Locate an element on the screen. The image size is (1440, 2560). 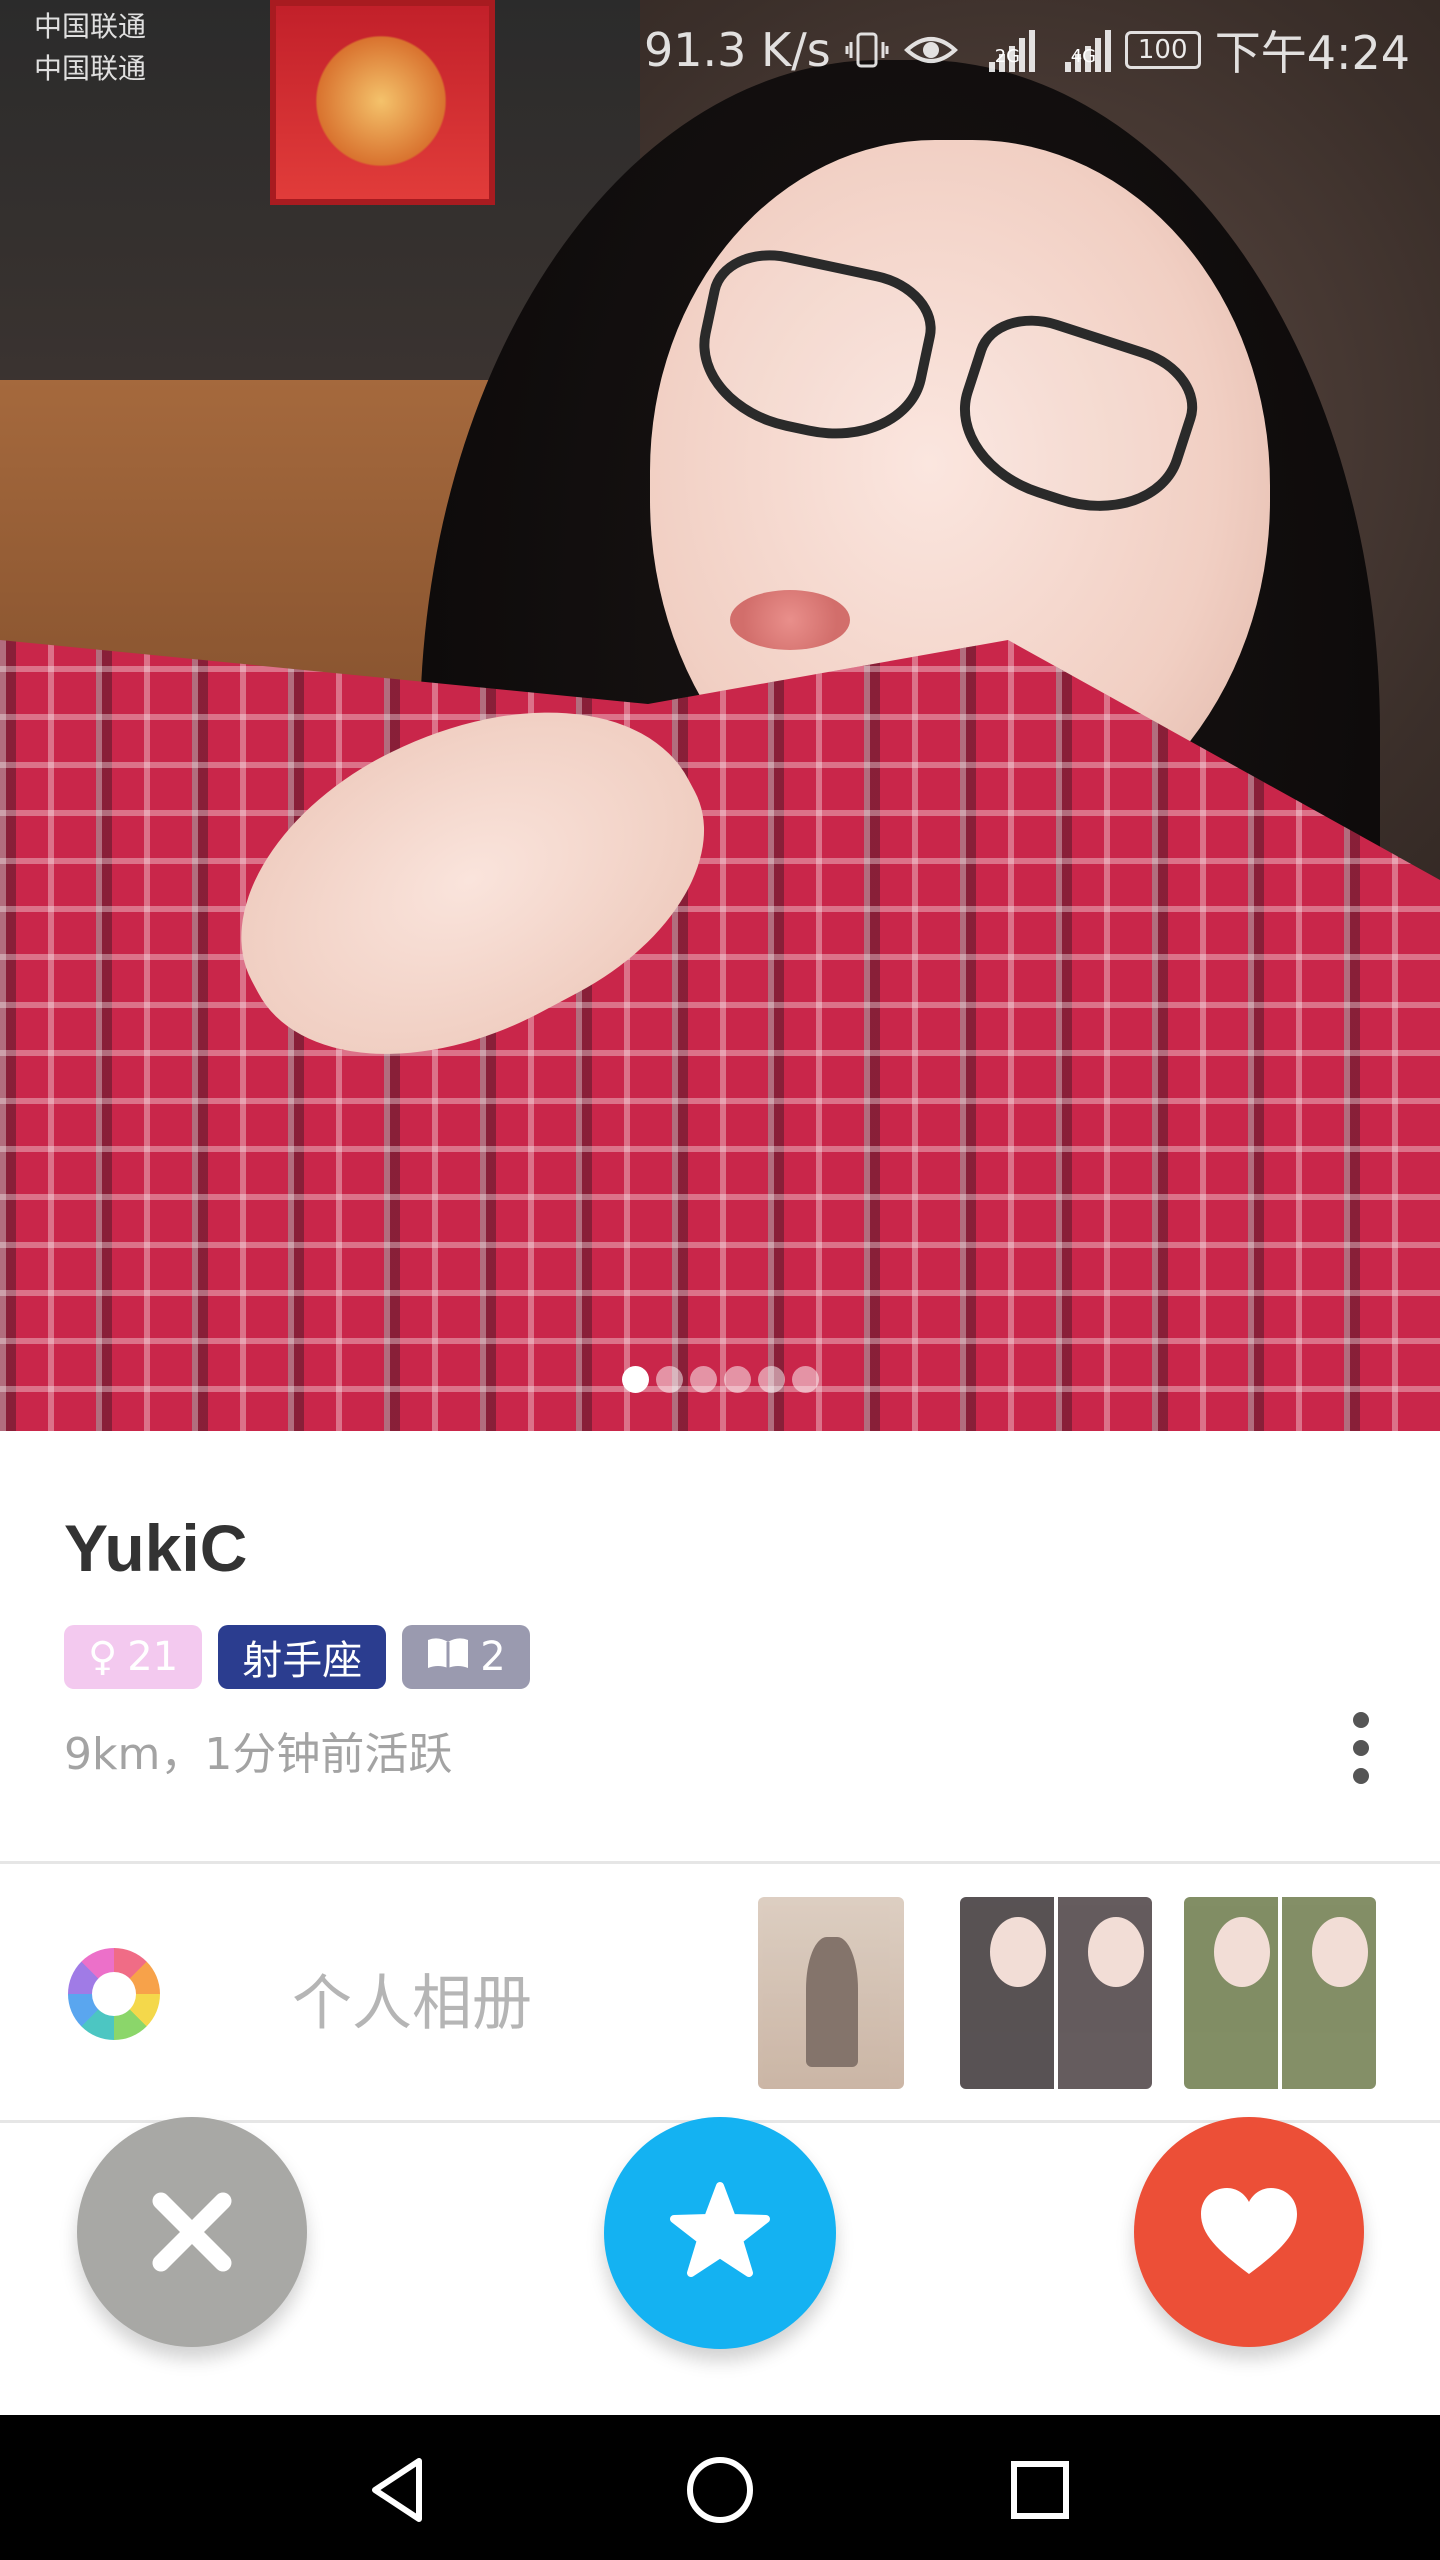
more-options-button is located at coordinates (1361, 1748).